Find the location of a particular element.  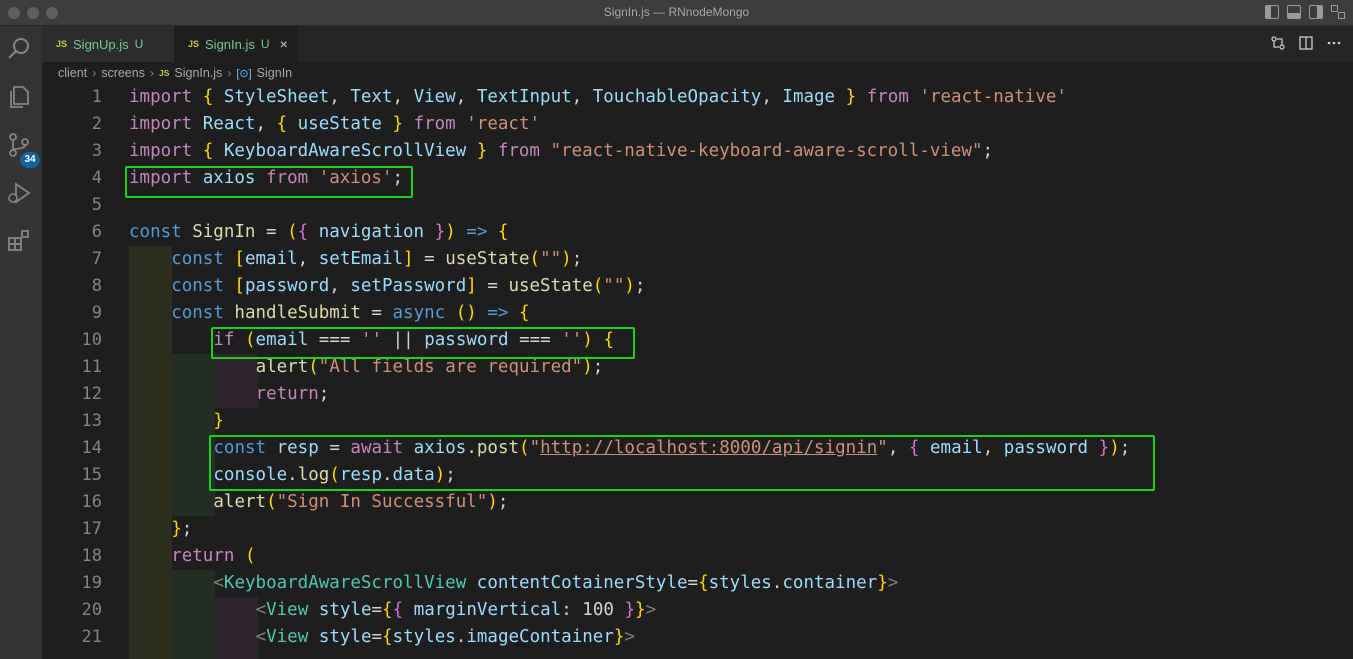

line-number: 6 is located at coordinates (96, 232).